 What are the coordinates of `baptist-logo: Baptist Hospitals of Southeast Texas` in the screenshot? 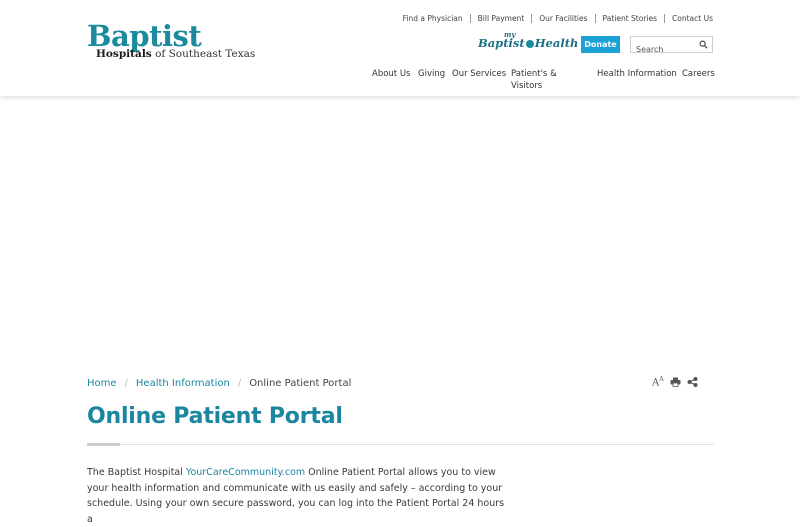 It's located at (171, 40).